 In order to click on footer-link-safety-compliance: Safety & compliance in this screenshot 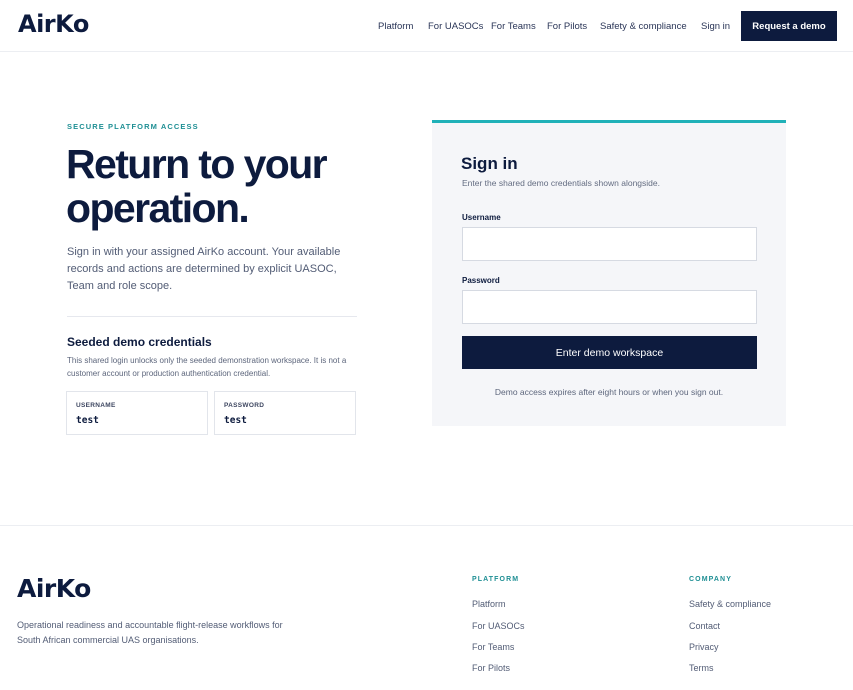, I will do `click(730, 604)`.